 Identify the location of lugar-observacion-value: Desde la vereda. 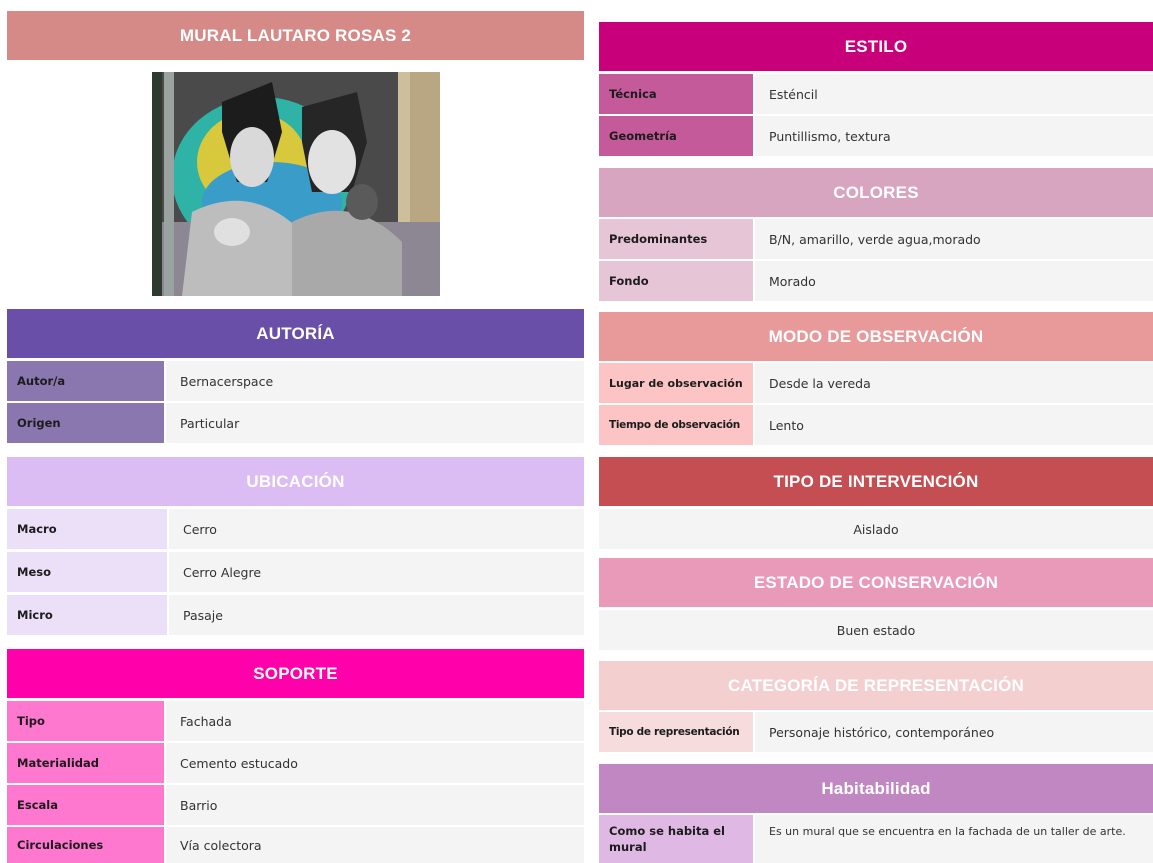
(954, 383).